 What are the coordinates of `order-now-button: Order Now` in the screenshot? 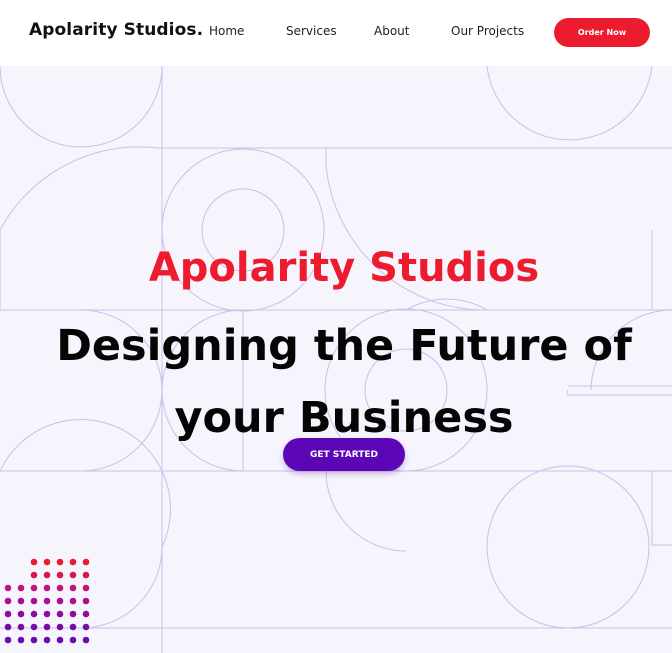 It's located at (602, 32).